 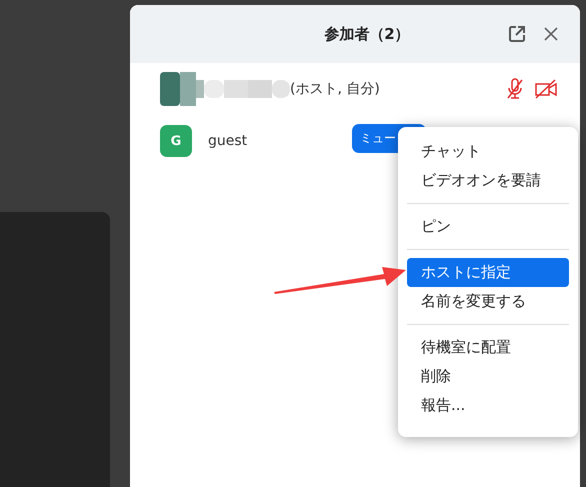 What do you see at coordinates (546, 89) in the screenshot?
I see `video-off-icon` at bounding box center [546, 89].